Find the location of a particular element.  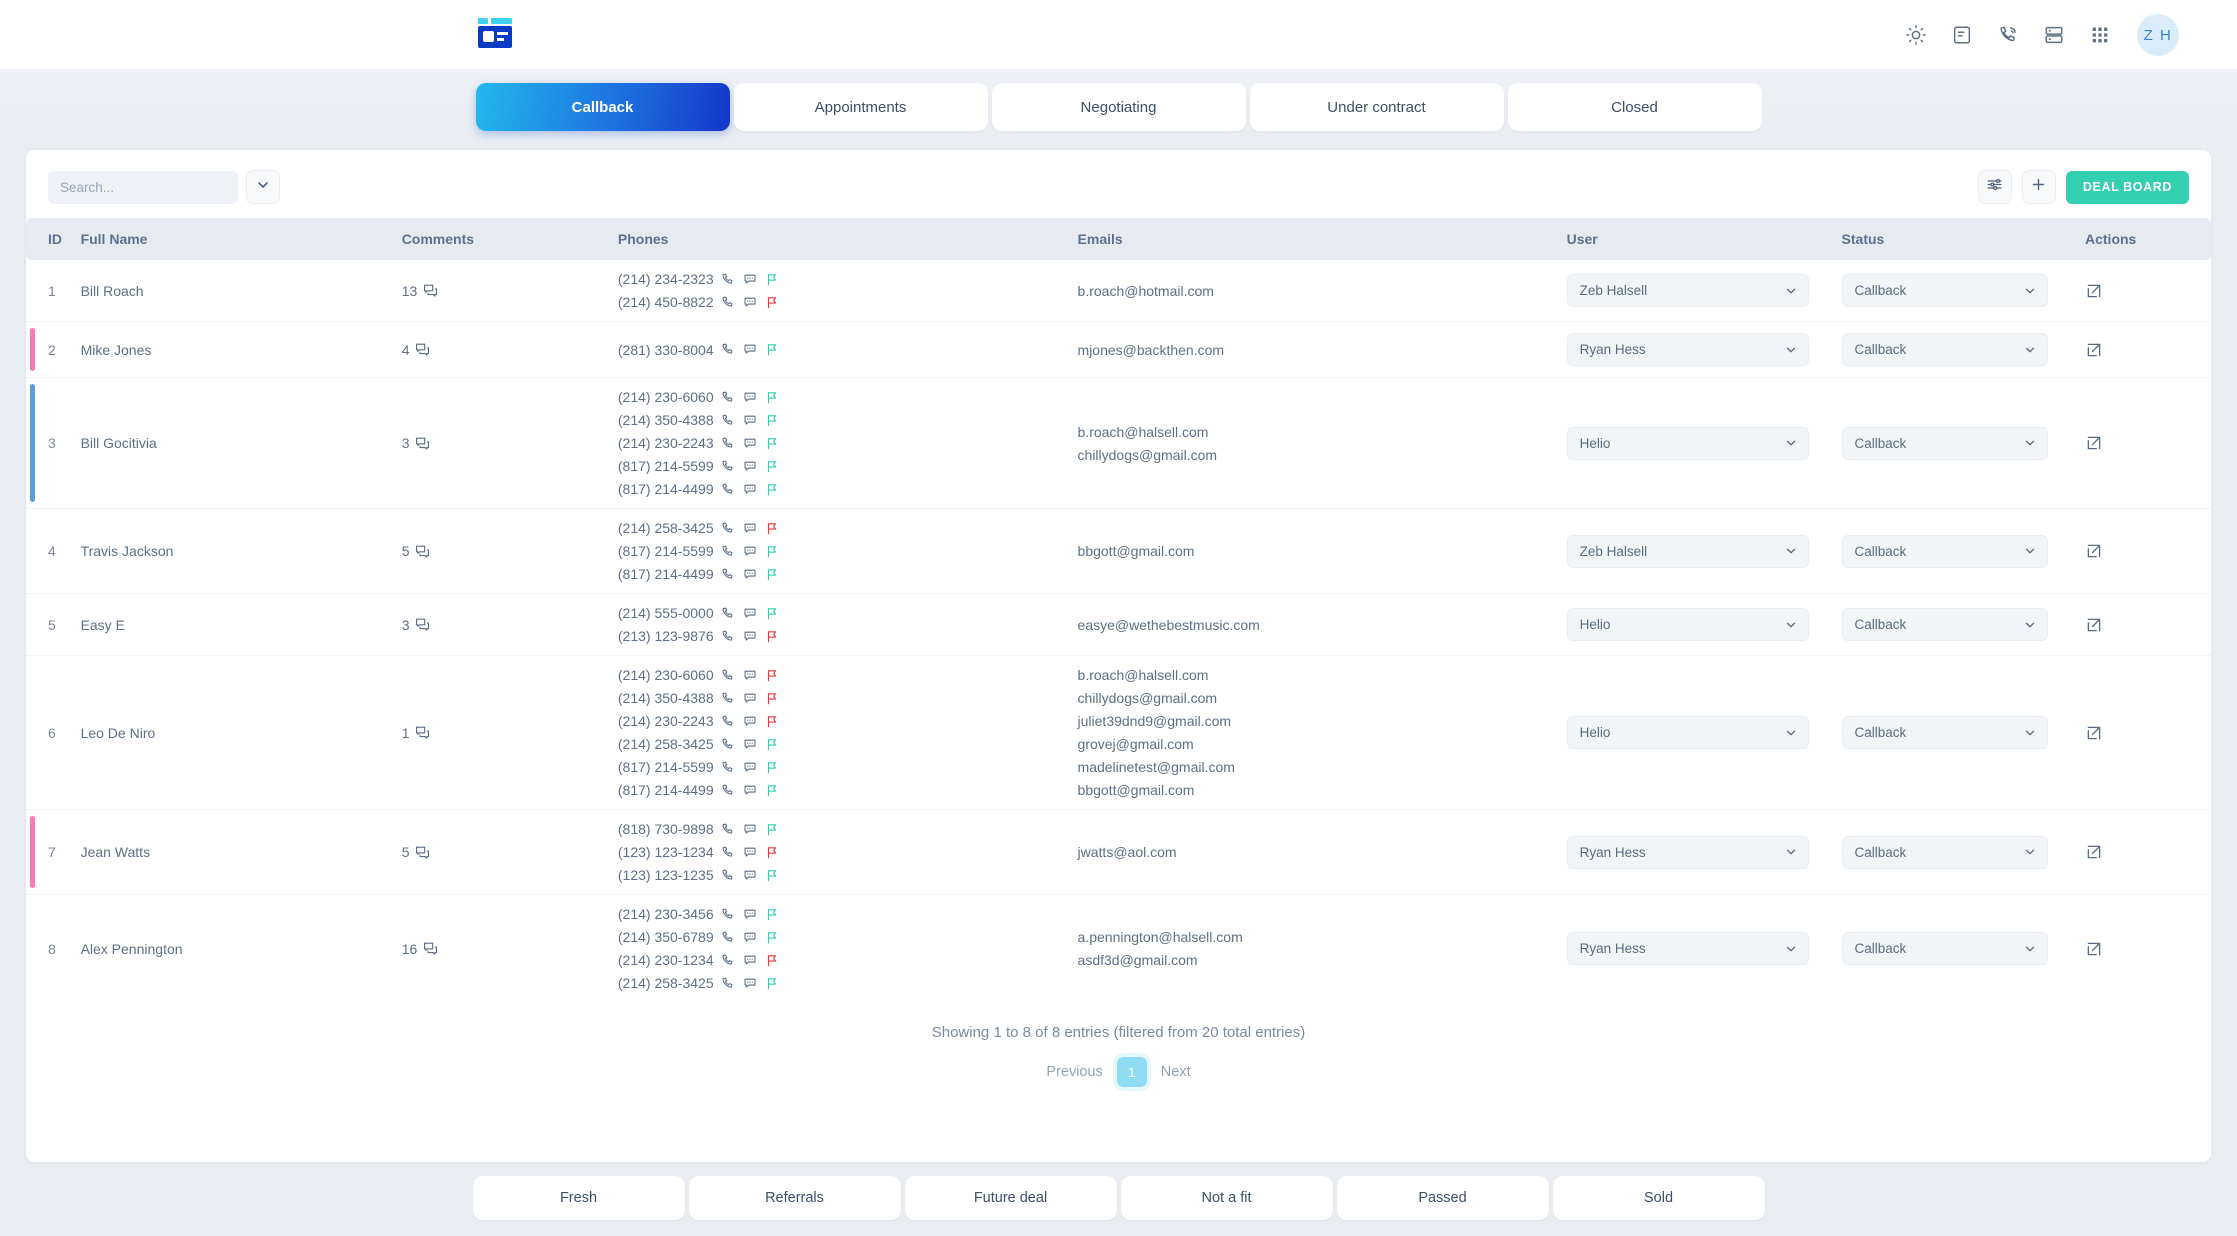

bottom-tab-not-a-fit: Not a fit is located at coordinates (1226, 1197).